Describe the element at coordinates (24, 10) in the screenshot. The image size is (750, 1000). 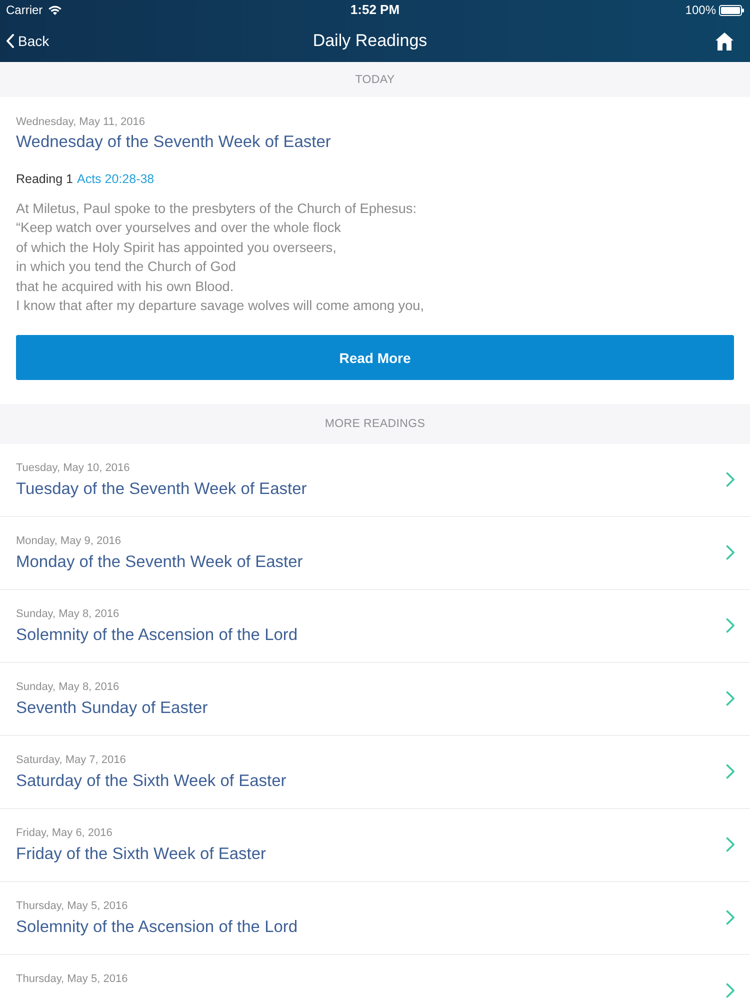
I see `carrier-name: Carrier` at that location.